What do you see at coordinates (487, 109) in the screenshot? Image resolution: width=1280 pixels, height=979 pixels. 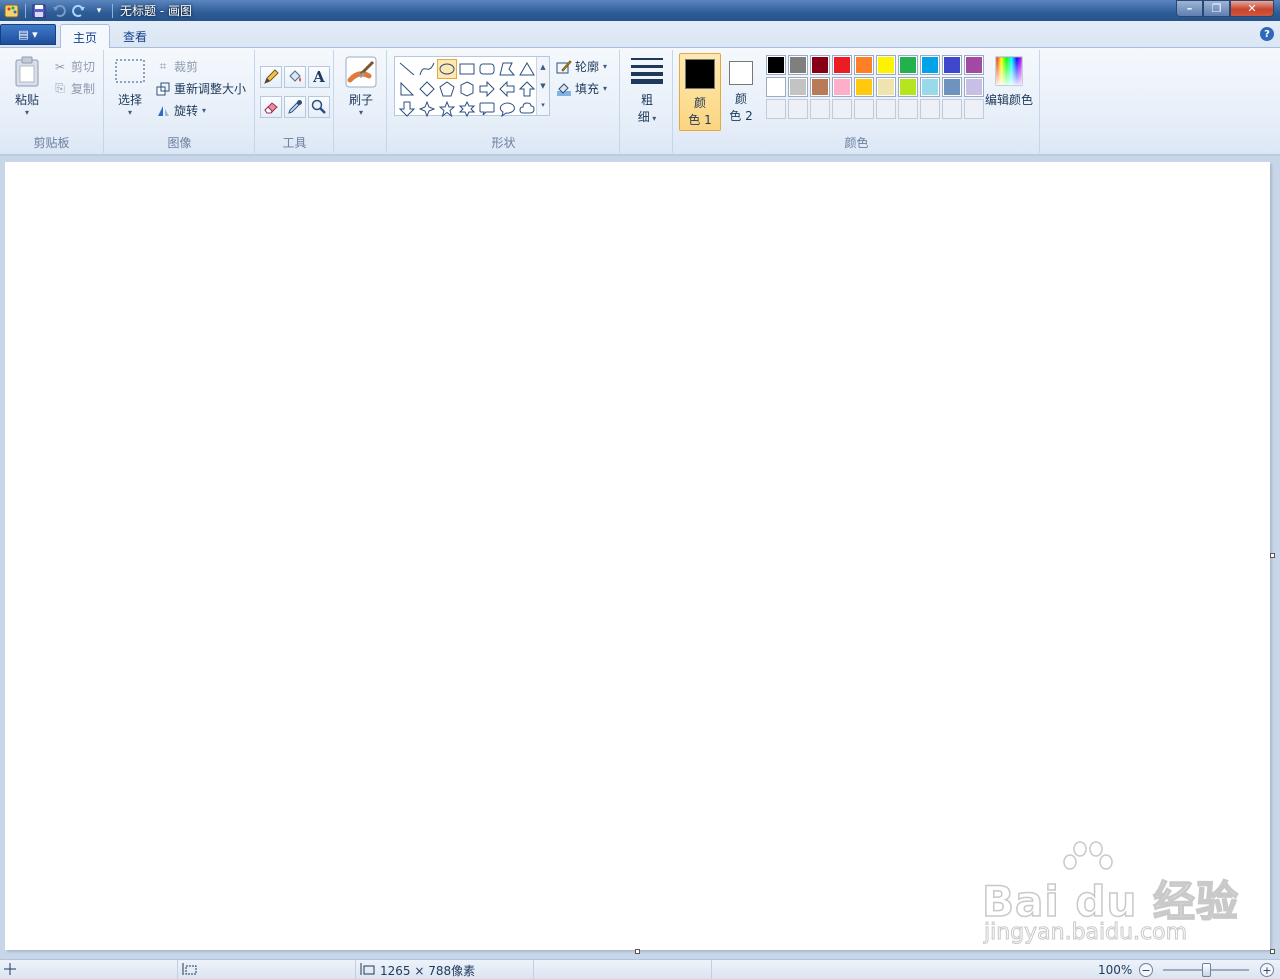 I see `rounded-callout-shape-icon` at bounding box center [487, 109].